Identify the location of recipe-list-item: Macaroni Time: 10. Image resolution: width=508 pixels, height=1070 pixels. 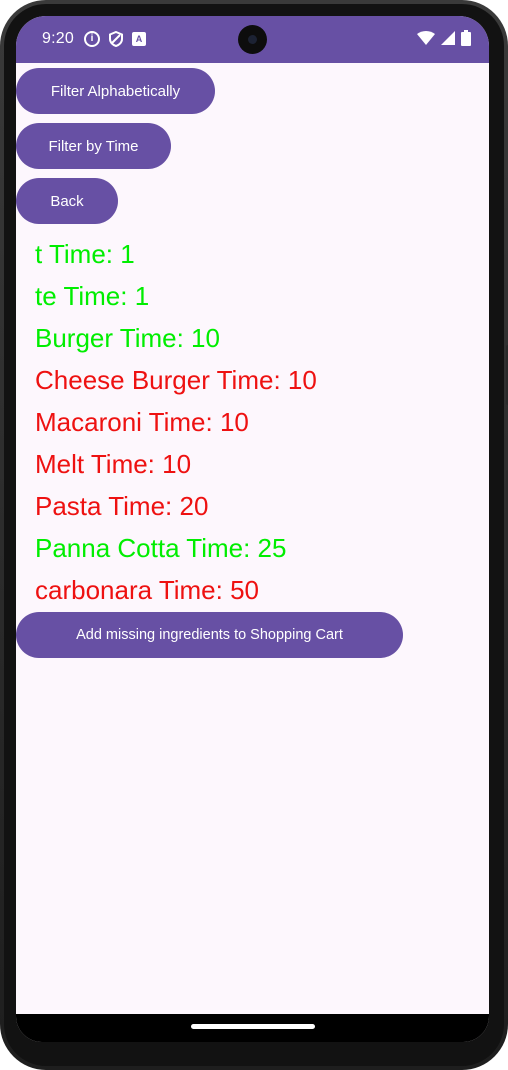
(176, 422).